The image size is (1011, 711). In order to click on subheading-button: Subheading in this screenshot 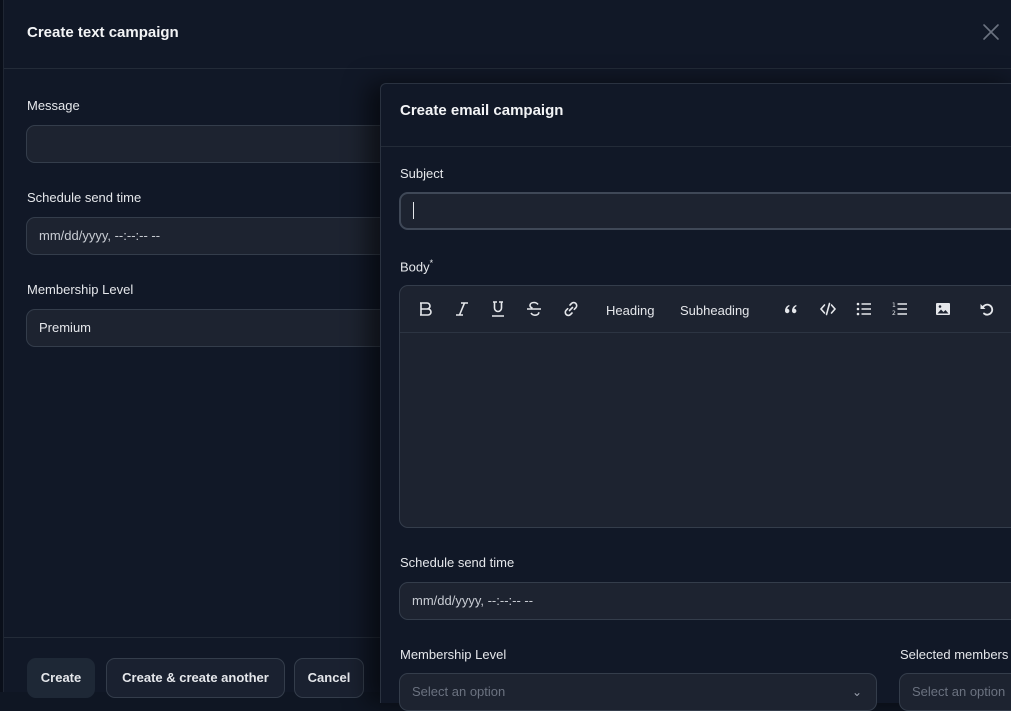, I will do `click(714, 310)`.